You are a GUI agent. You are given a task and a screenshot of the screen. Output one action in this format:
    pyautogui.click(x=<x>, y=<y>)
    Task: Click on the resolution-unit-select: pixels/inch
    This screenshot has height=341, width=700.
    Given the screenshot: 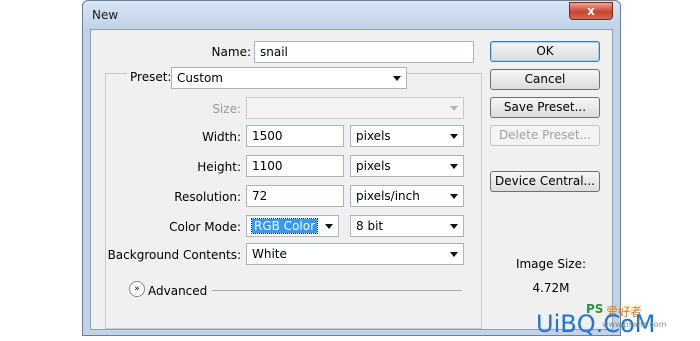 What is the action you would take?
    pyautogui.click(x=407, y=196)
    